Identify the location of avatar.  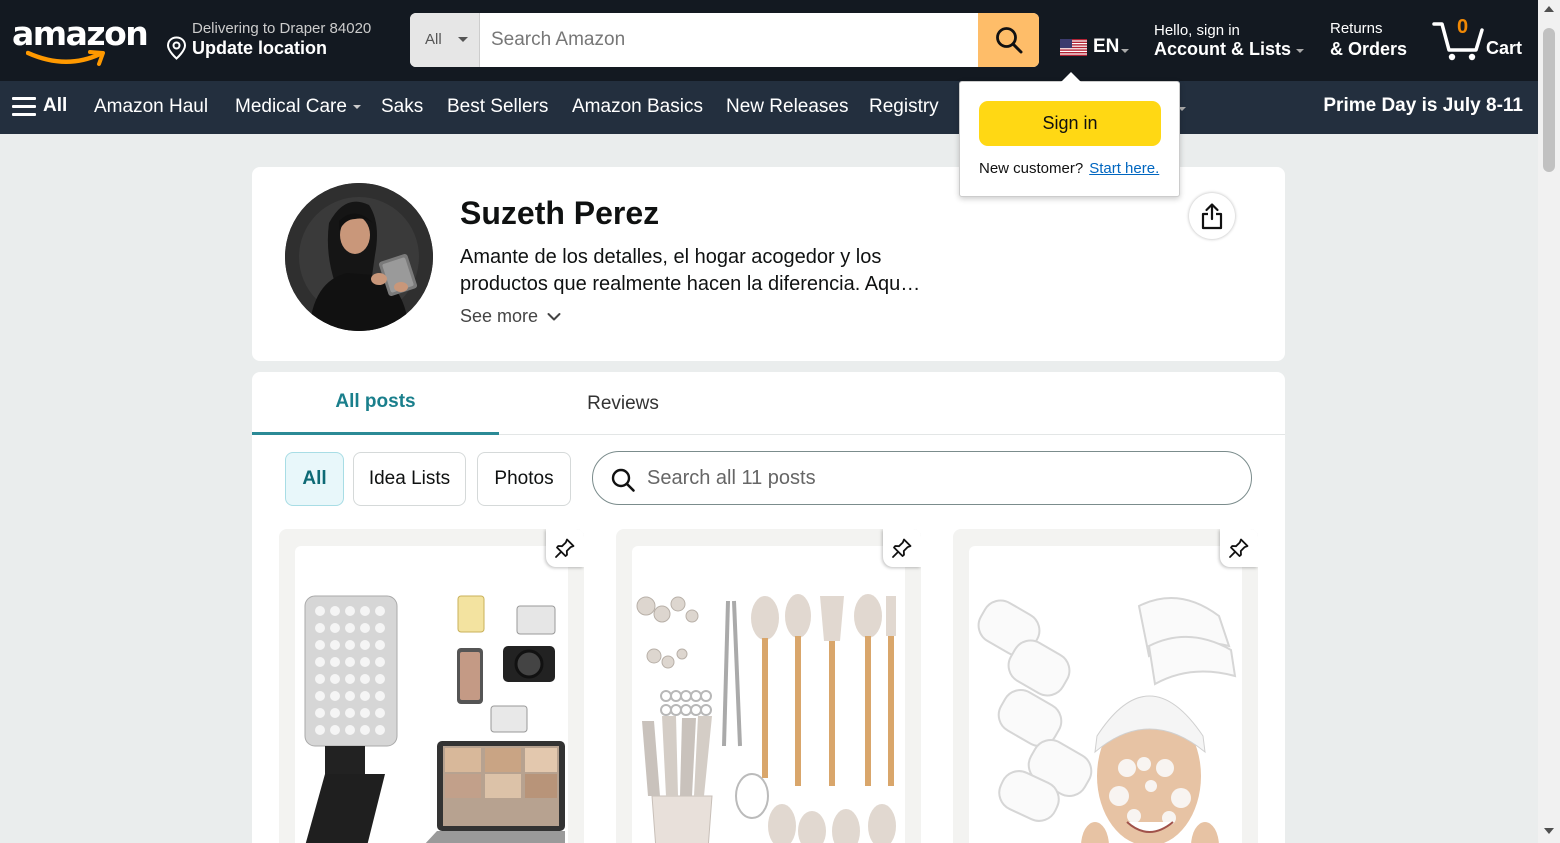
(359, 257).